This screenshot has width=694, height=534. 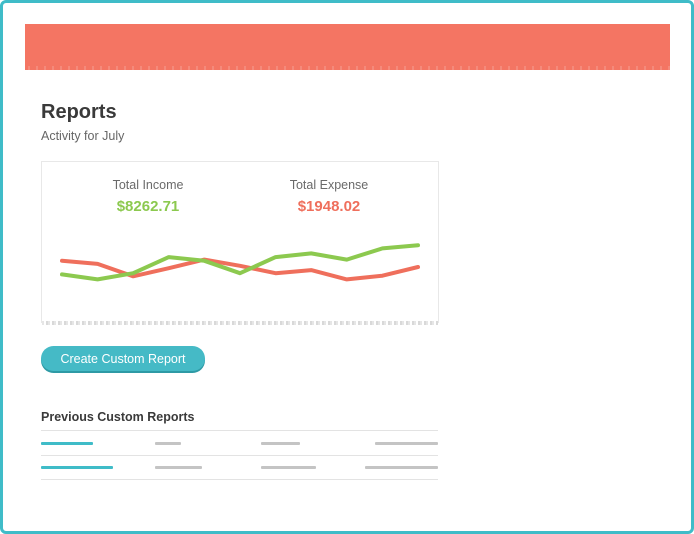 I want to click on income-series-line, so click(x=240, y=262).